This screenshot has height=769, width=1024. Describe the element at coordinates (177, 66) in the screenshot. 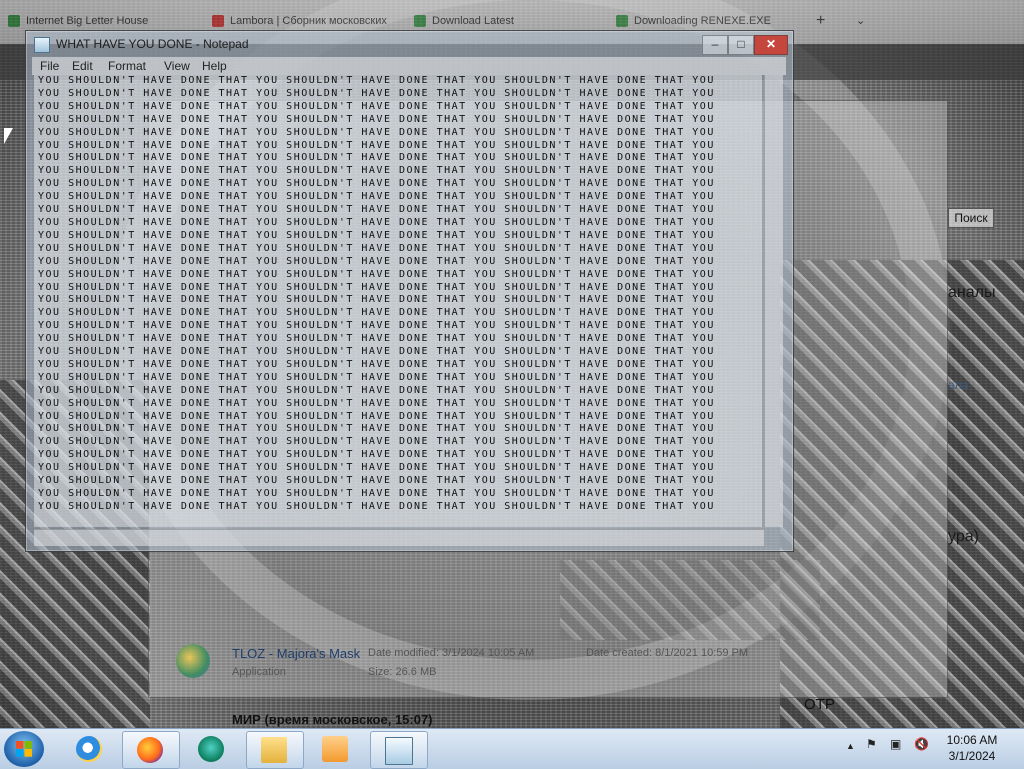

I see `menu-view: View` at that location.